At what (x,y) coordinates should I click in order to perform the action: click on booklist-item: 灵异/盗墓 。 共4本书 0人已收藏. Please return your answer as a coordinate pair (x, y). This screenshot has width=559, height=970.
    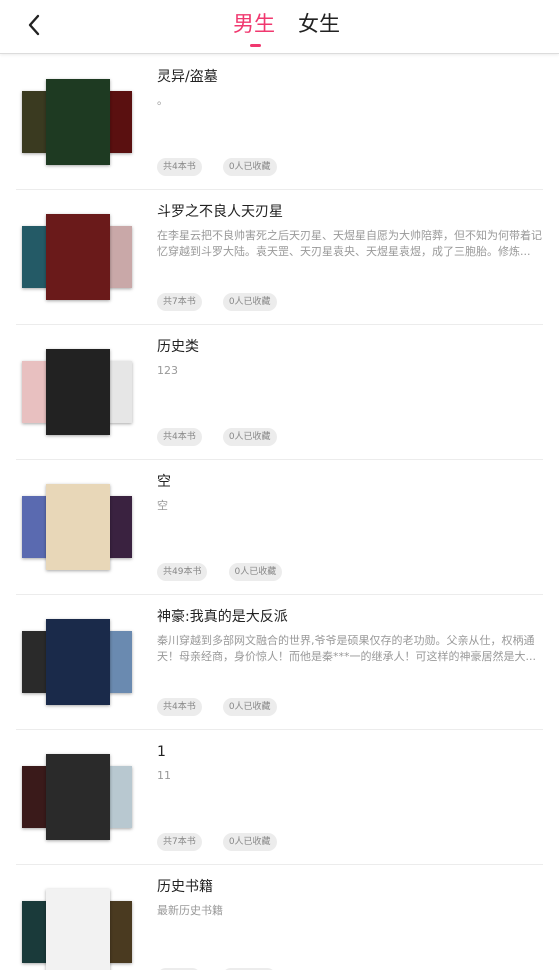
    Looking at the image, I should click on (279, 122).